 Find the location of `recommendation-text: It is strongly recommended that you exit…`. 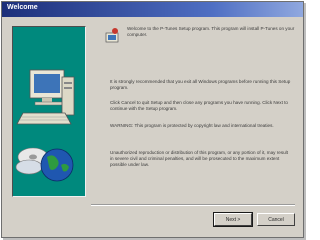

recommendation-text: It is strongly recommended that you exit… is located at coordinates (200, 84).